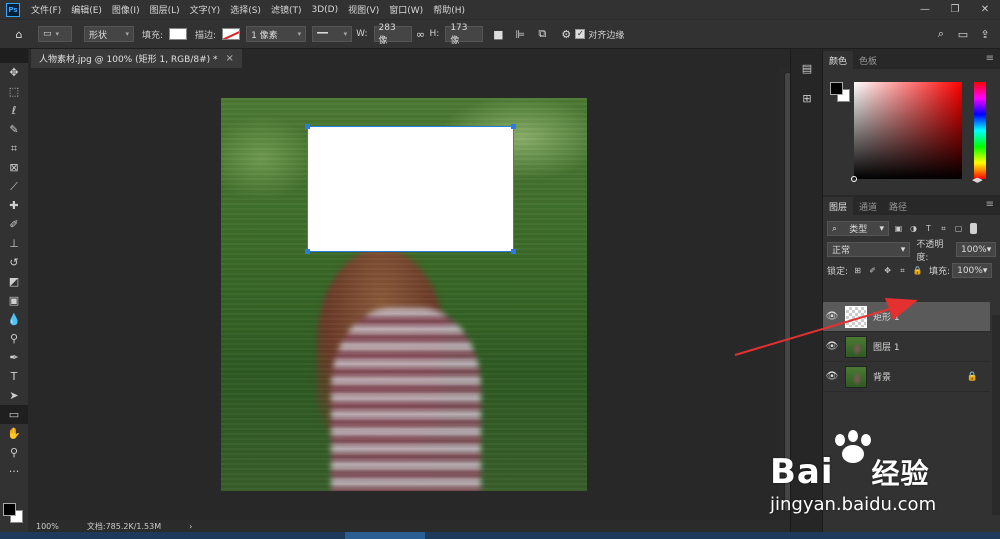  Describe the element at coordinates (14, 357) in the screenshot. I see `pen-tool-icon: ✒` at that location.